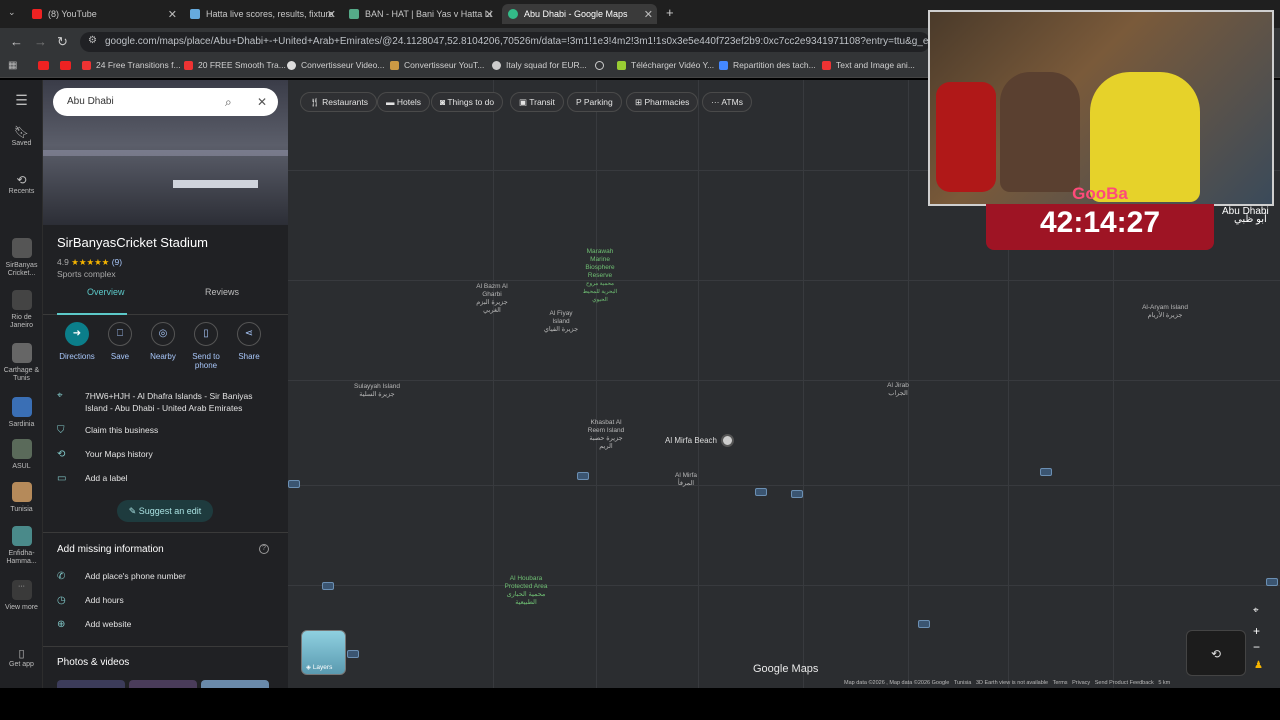  Describe the element at coordinates (40, 41) in the screenshot. I see `forward-arrow-icon: →` at that location.